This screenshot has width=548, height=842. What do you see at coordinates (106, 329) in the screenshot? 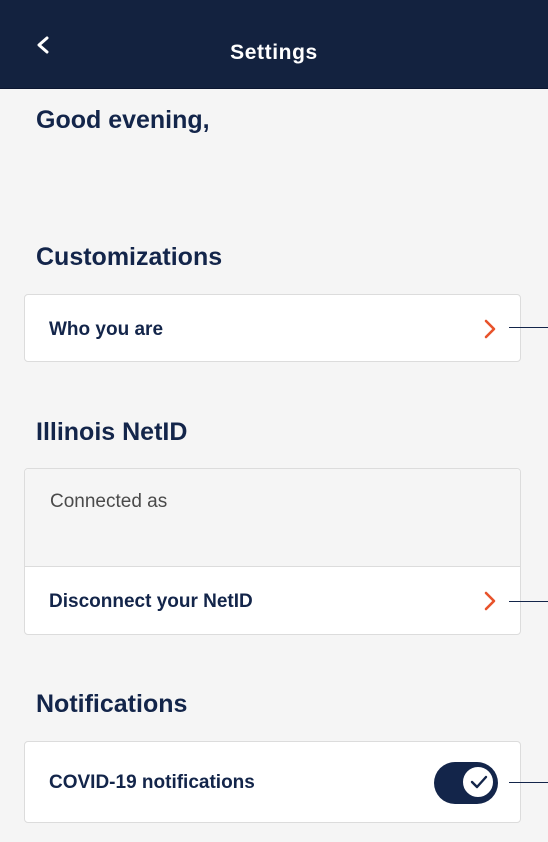
I see `who-you-are-label: Who you are` at bounding box center [106, 329].